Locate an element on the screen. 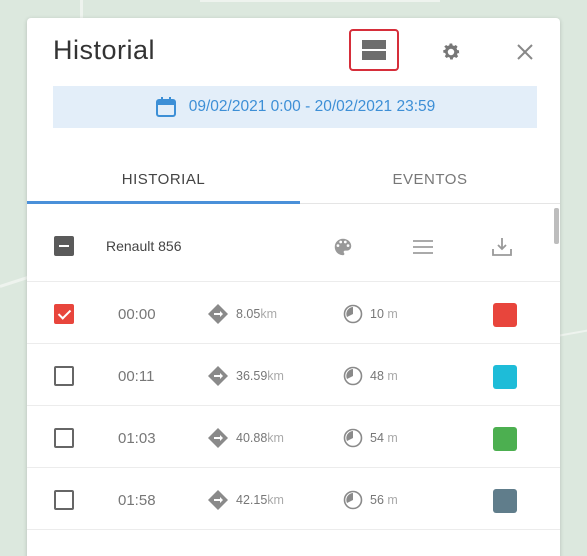 This screenshot has width=587, height=556. tab-bar: HISTORIAL EVENTOS is located at coordinates (293, 179).